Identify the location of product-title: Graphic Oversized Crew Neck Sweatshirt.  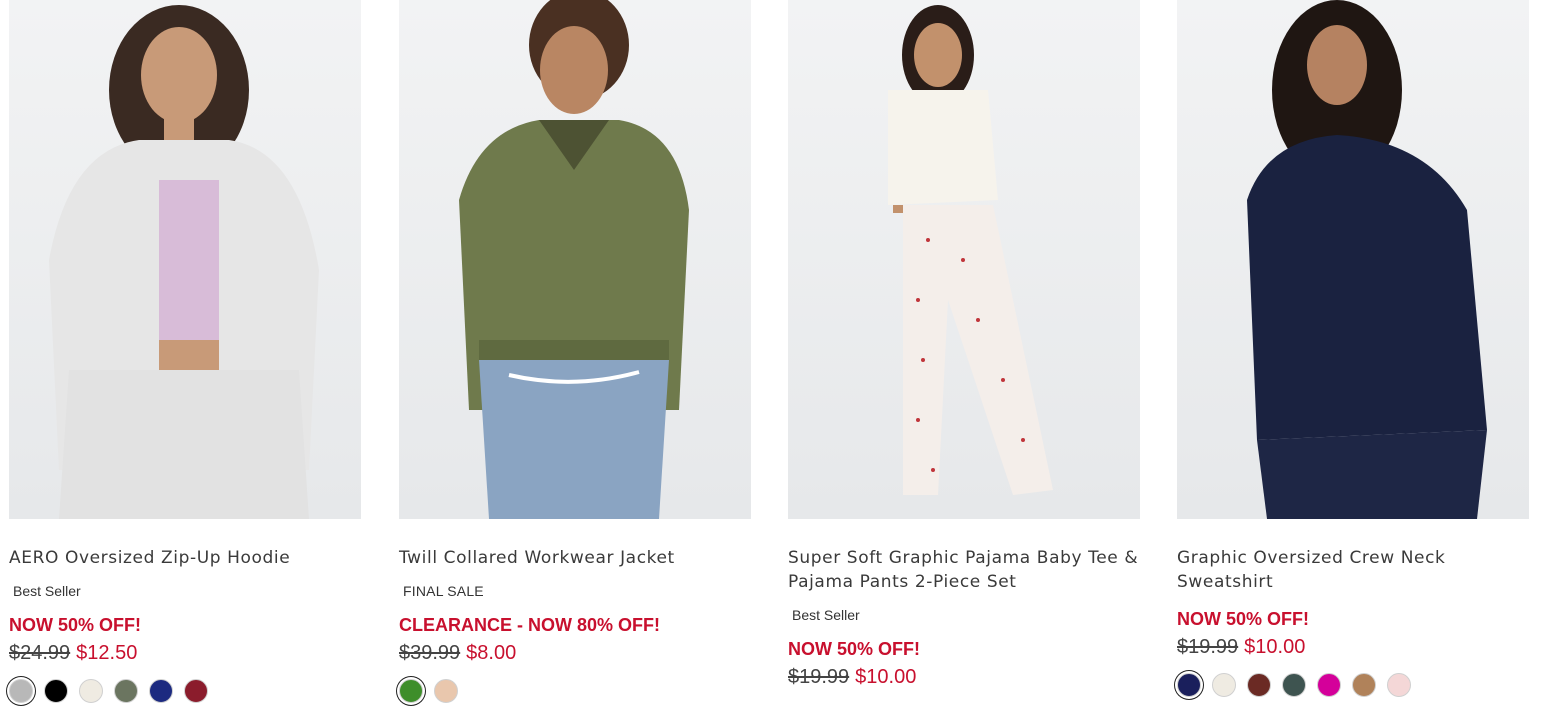
(1353, 570).